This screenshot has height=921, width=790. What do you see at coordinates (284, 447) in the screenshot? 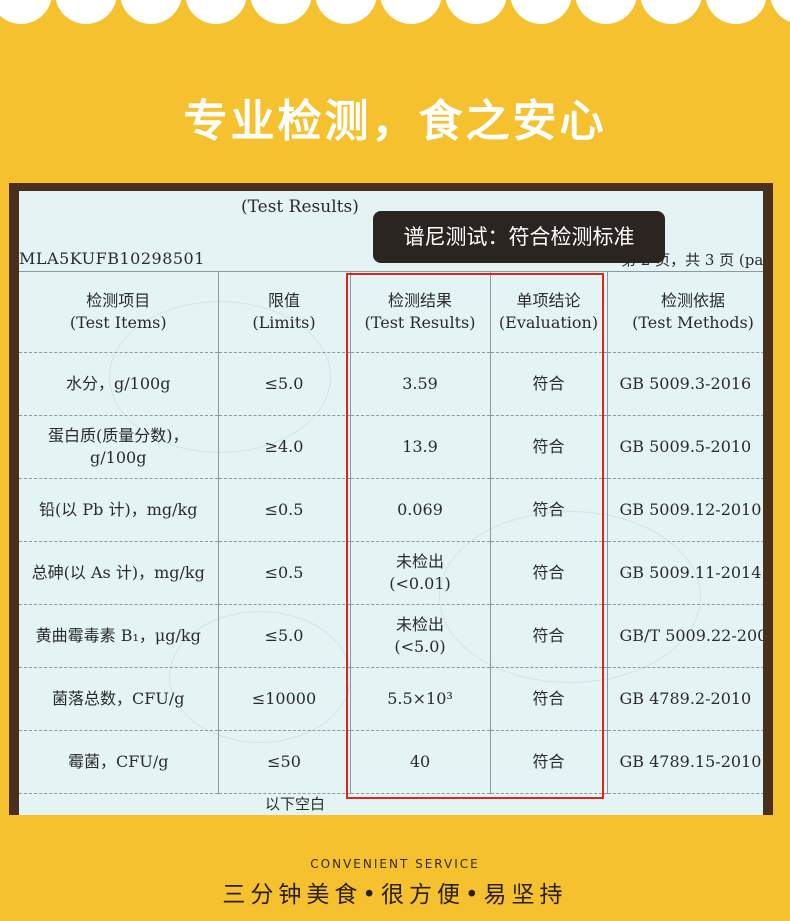
I see `limit-value: ≥4.0` at bounding box center [284, 447].